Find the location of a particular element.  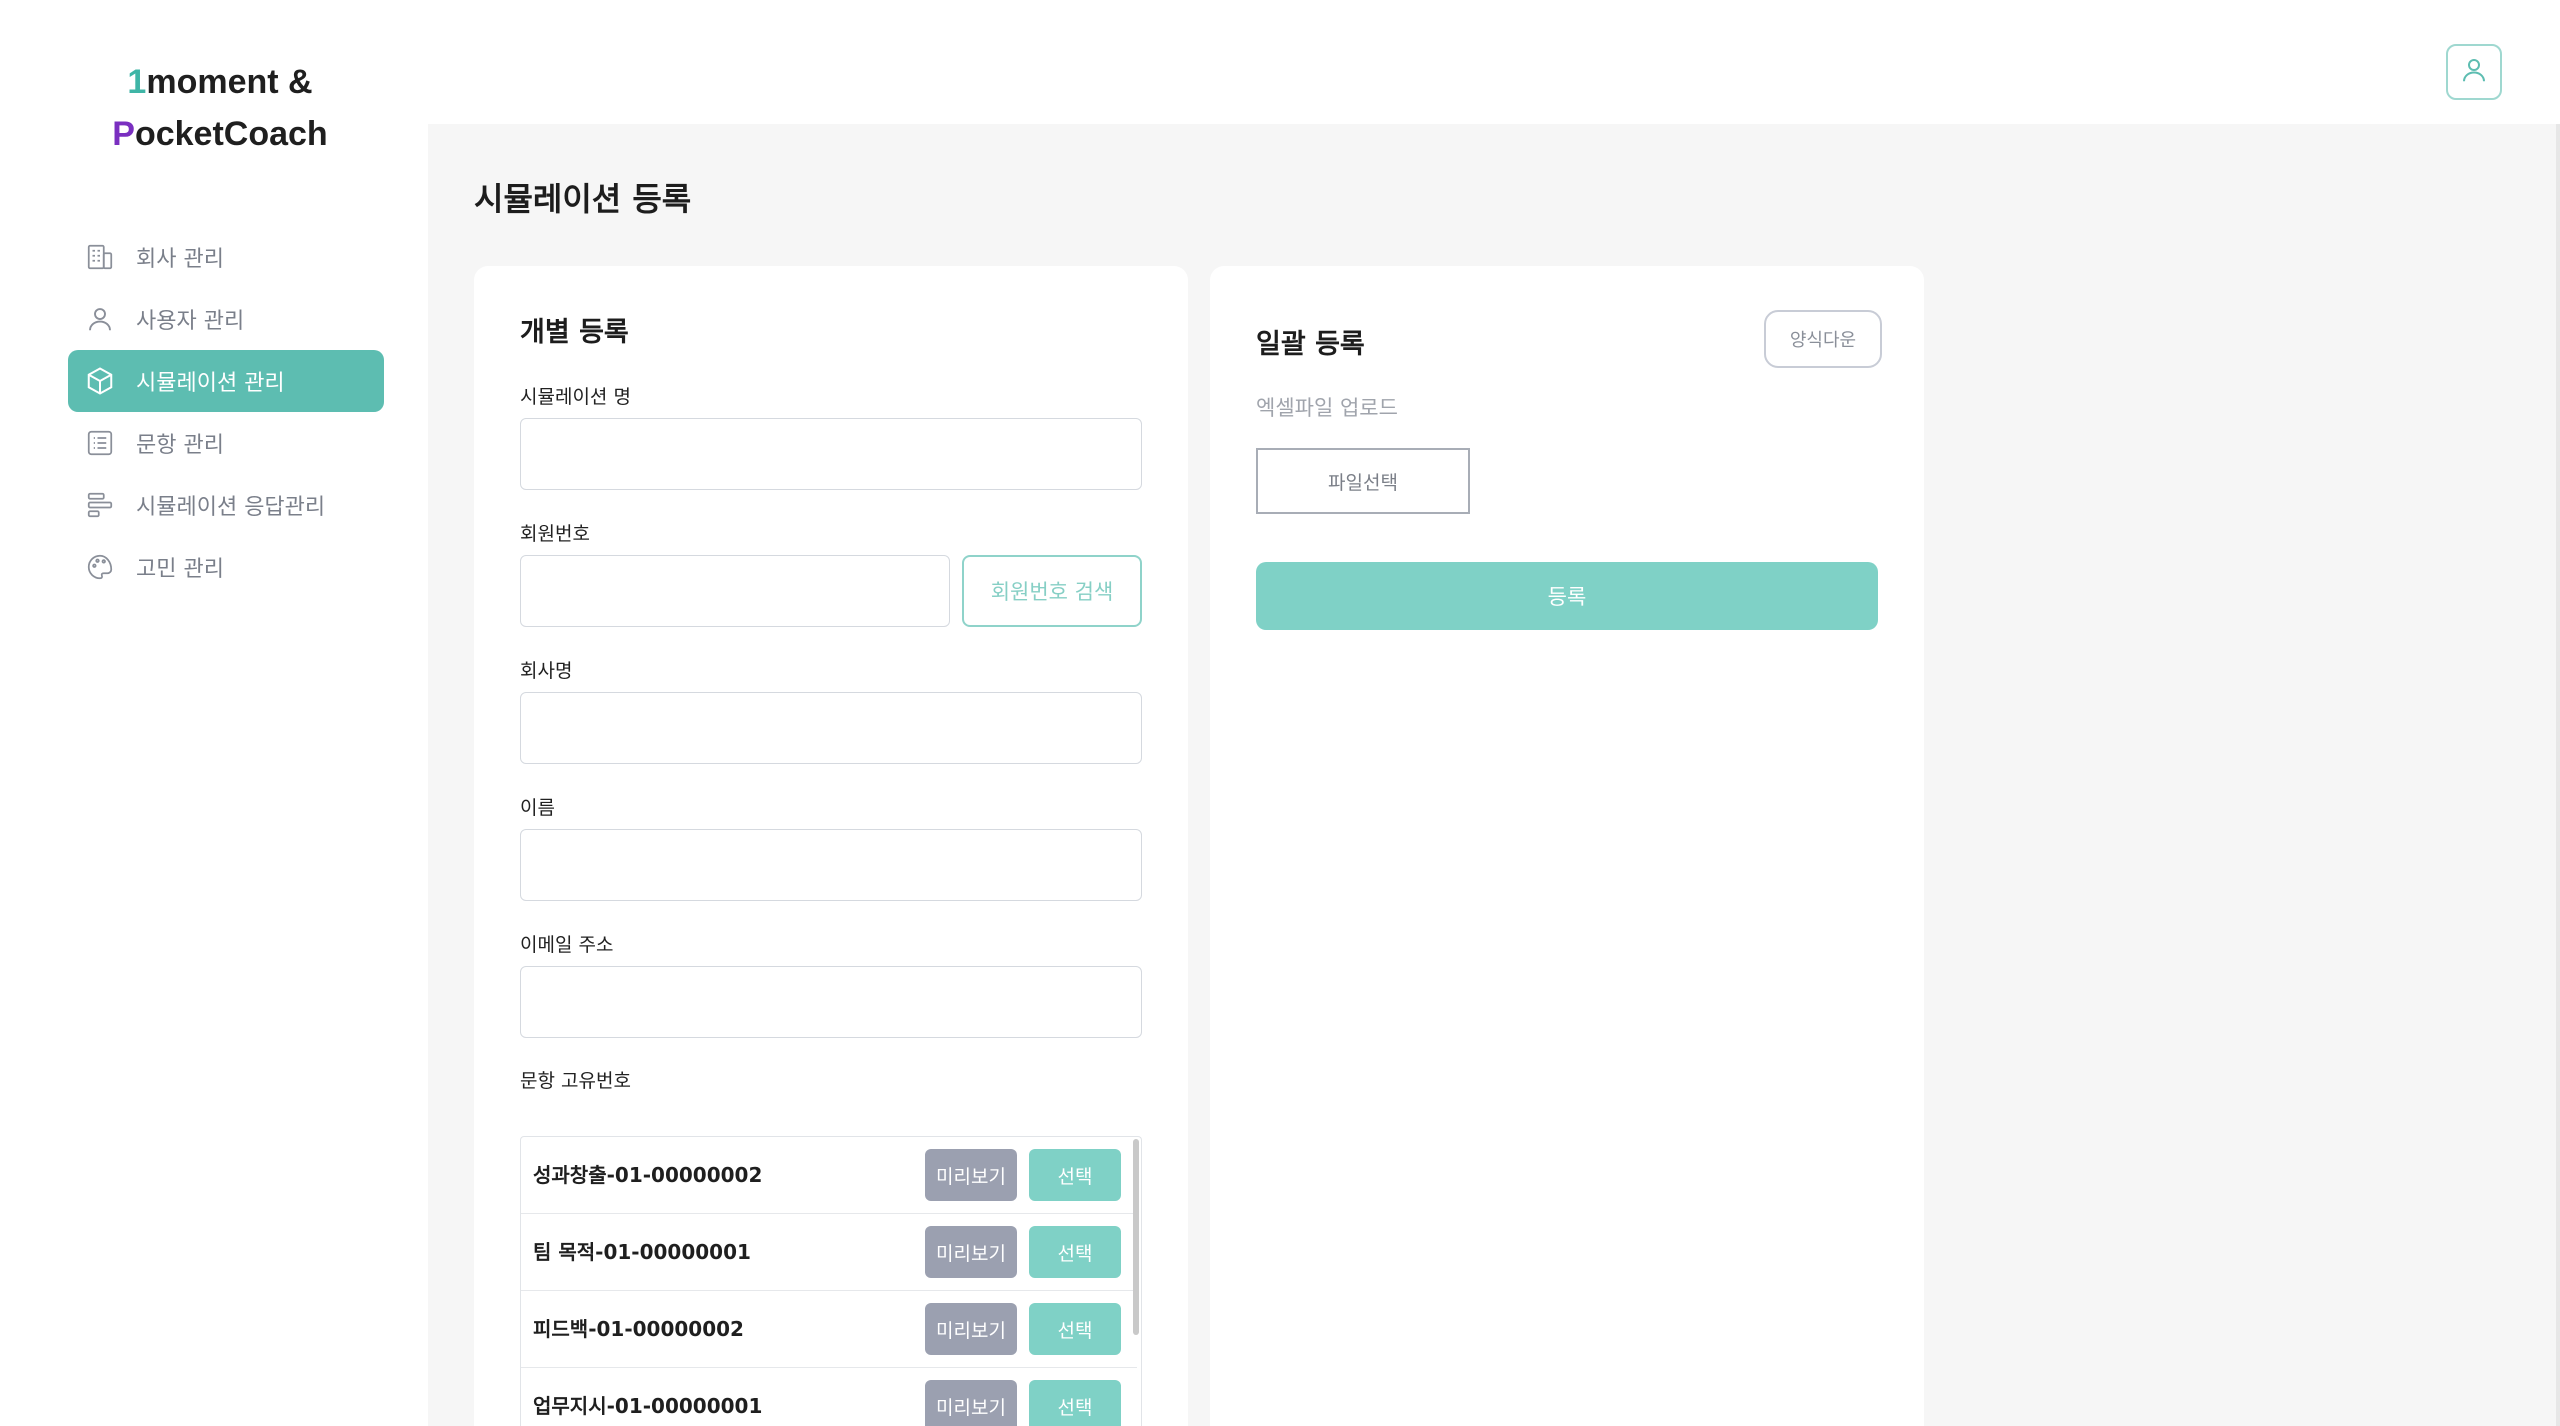

question-row: 업무지시-01-00000001 미리보기 선택 is located at coordinates (829, 1397).